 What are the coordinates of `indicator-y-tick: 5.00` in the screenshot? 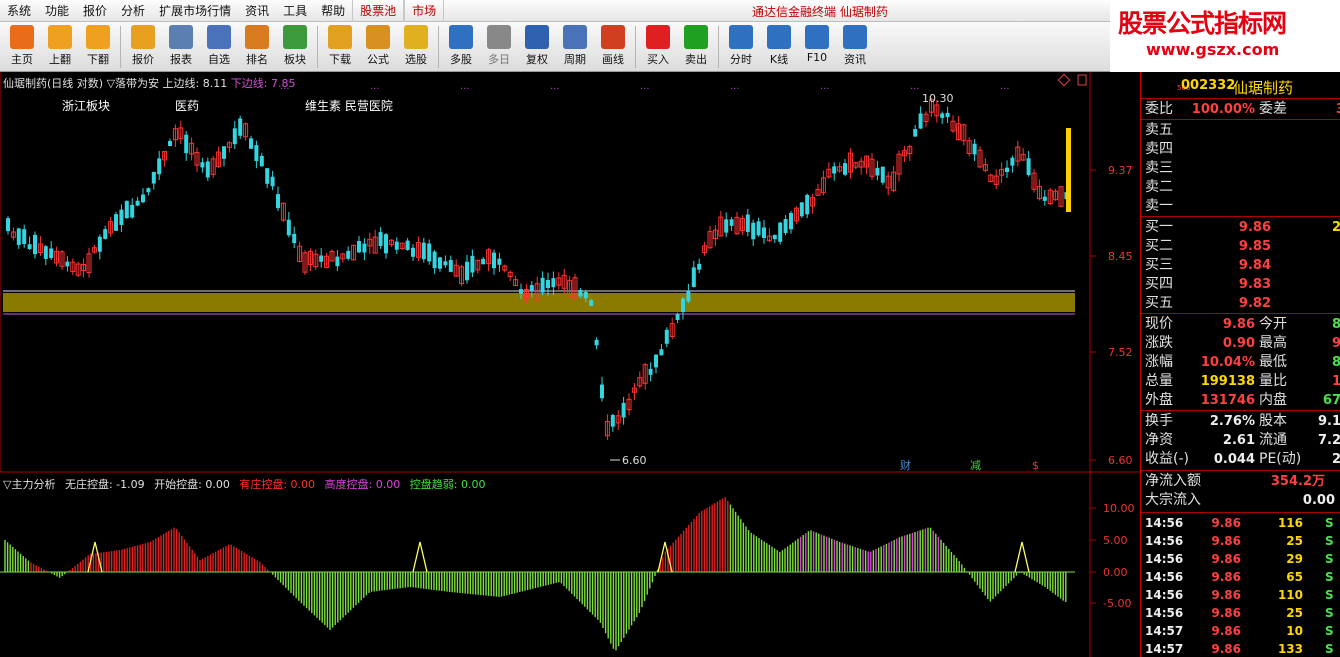 It's located at (1115, 540).